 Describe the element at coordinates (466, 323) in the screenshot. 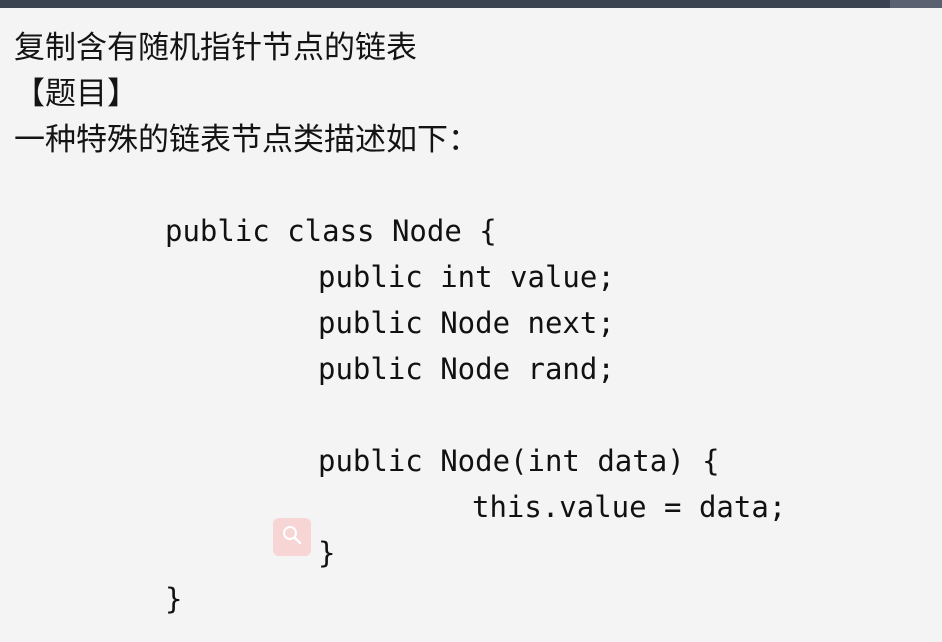

I see `code-line: public Node next;` at that location.